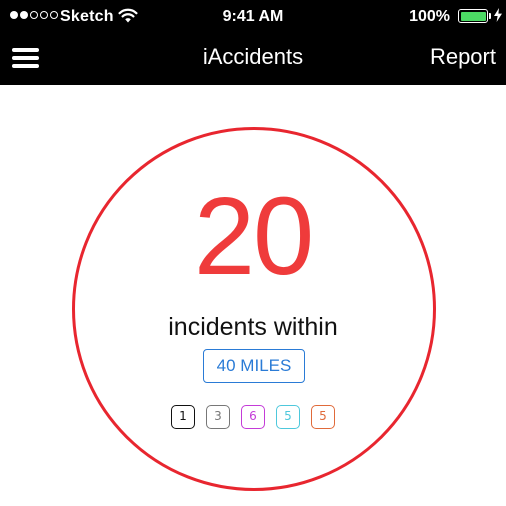 The width and height of the screenshot is (506, 506). What do you see at coordinates (253, 17) in the screenshot?
I see `status-bar: Sketch 9:41 AM 100%` at bounding box center [253, 17].